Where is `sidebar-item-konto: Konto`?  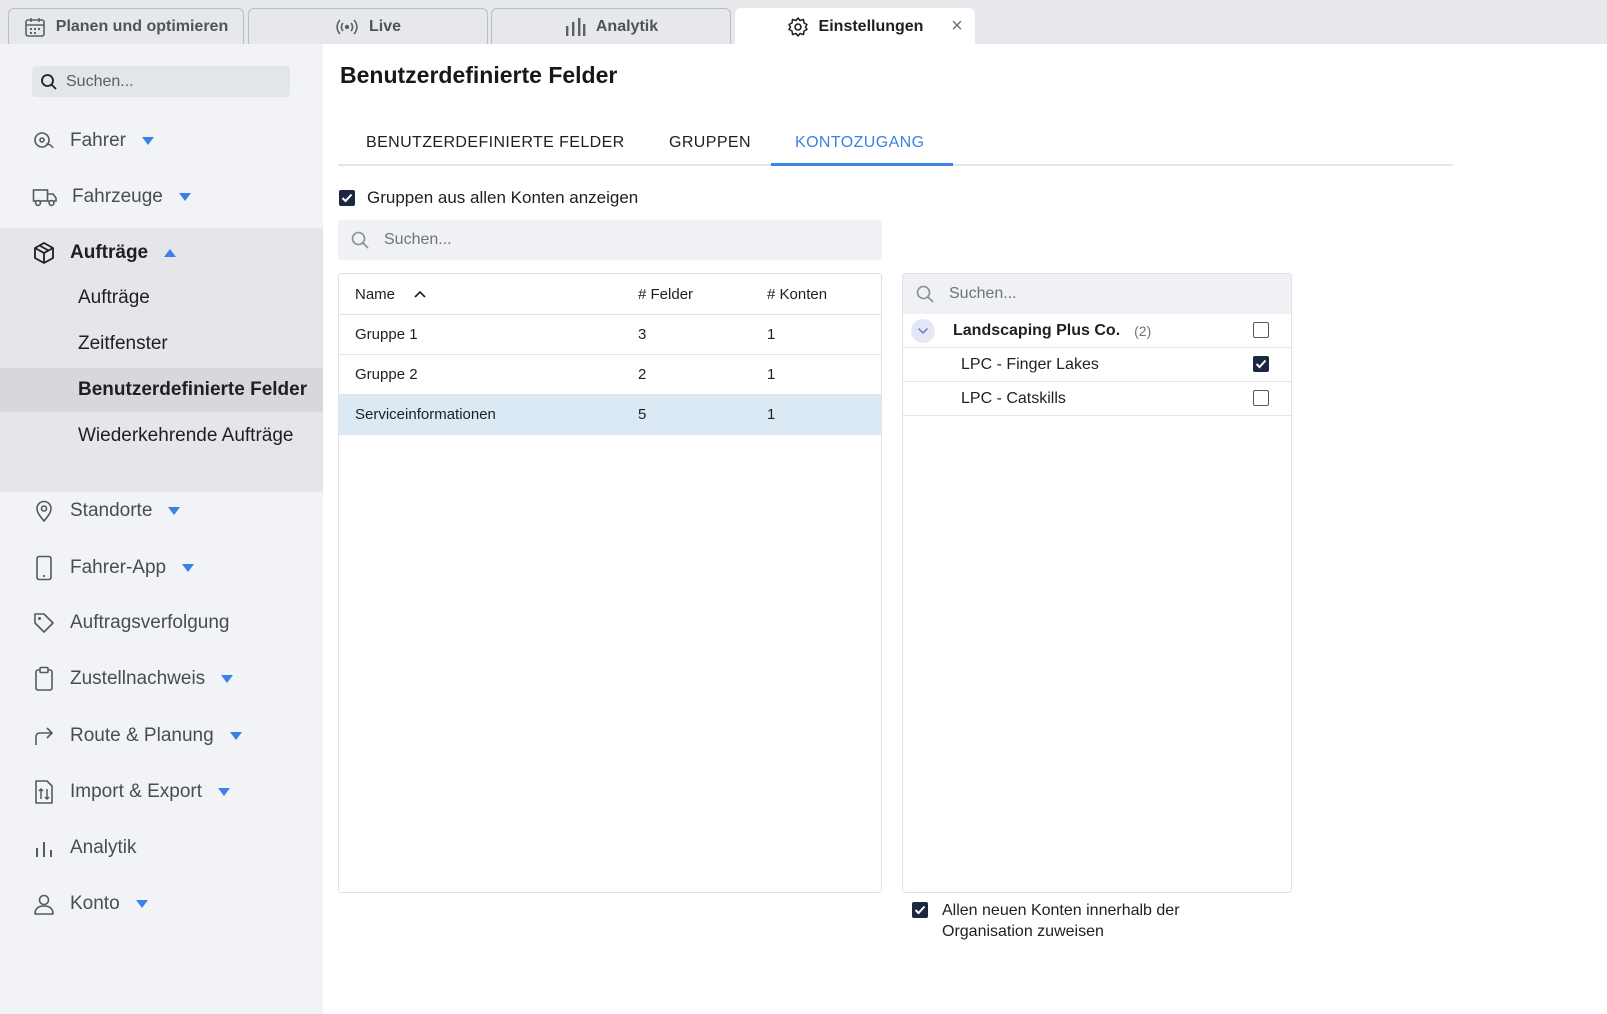
sidebar-item-konto: Konto is located at coordinates (161, 904).